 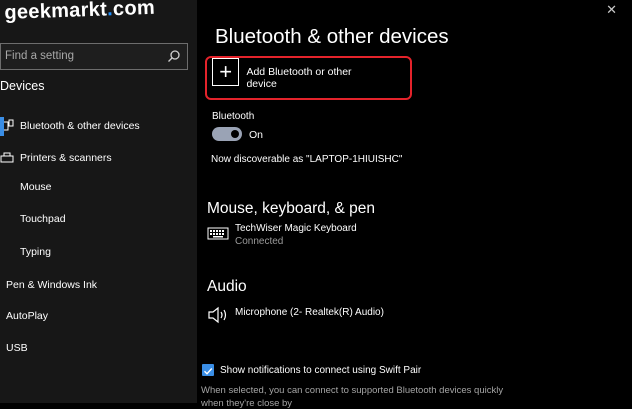 I want to click on sidebar-item-touchpad: Touchpad, so click(x=98, y=219).